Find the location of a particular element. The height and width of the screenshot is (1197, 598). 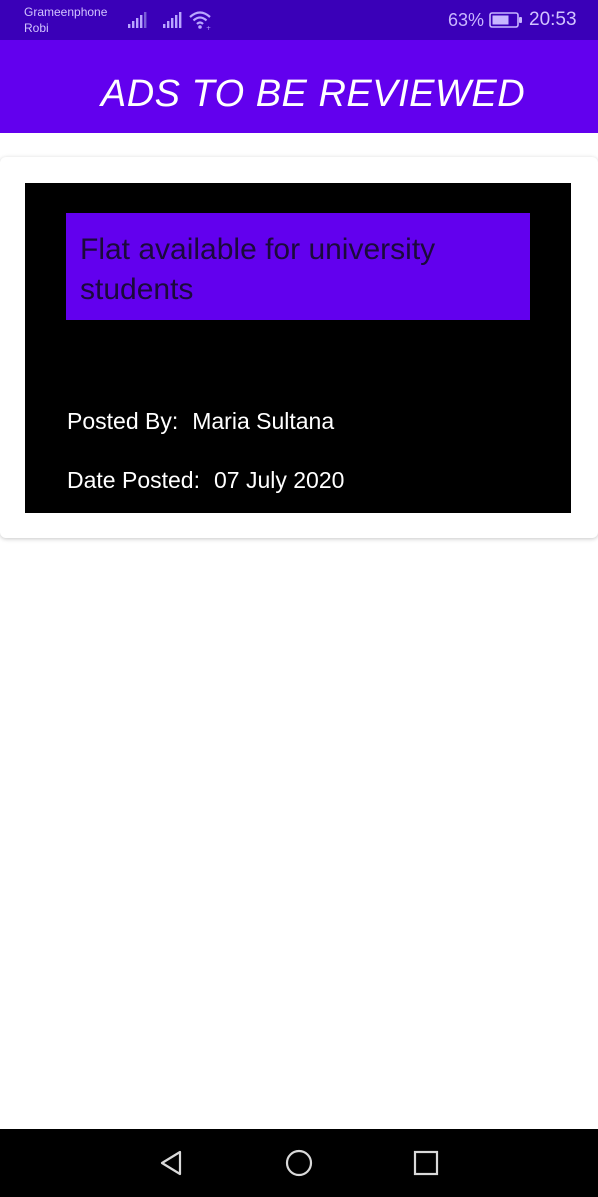

date-posted-label: Date Posted: is located at coordinates (133, 480).